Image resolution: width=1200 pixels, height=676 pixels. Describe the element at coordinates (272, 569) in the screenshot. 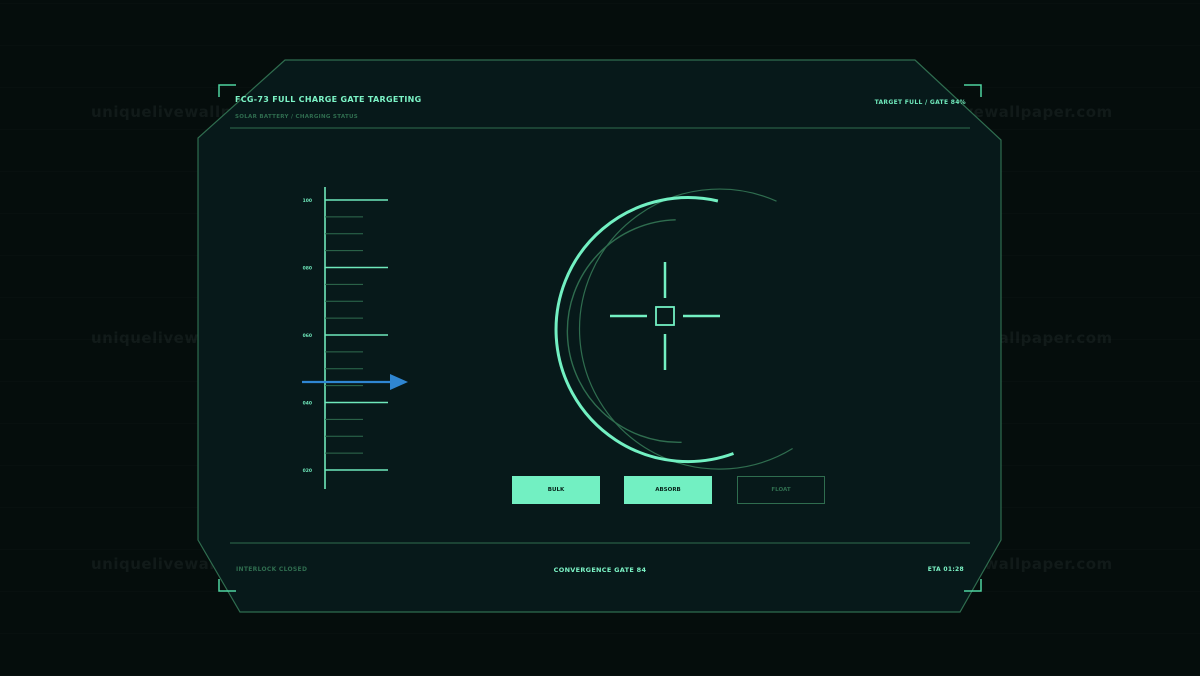

I see `interlock-status: INTERLOCK CLOSED` at that location.